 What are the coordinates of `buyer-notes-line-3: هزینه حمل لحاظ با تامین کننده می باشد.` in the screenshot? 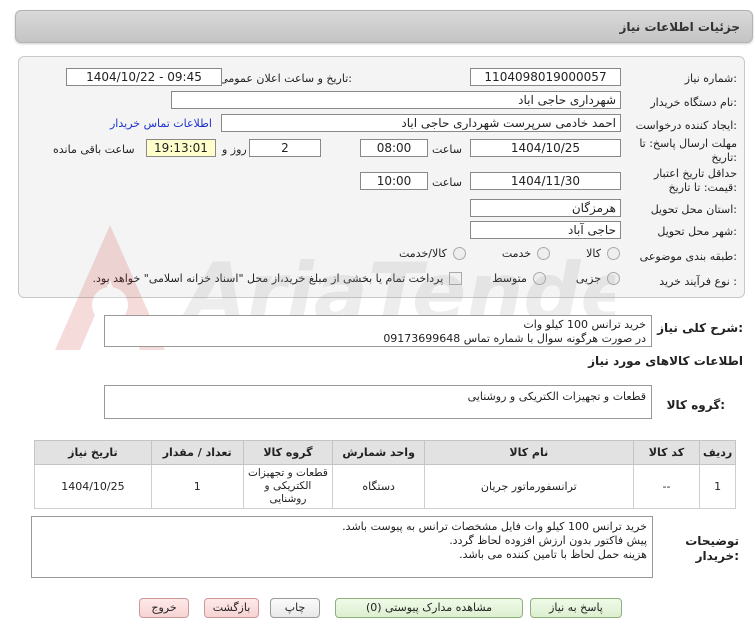 It's located at (553, 554).